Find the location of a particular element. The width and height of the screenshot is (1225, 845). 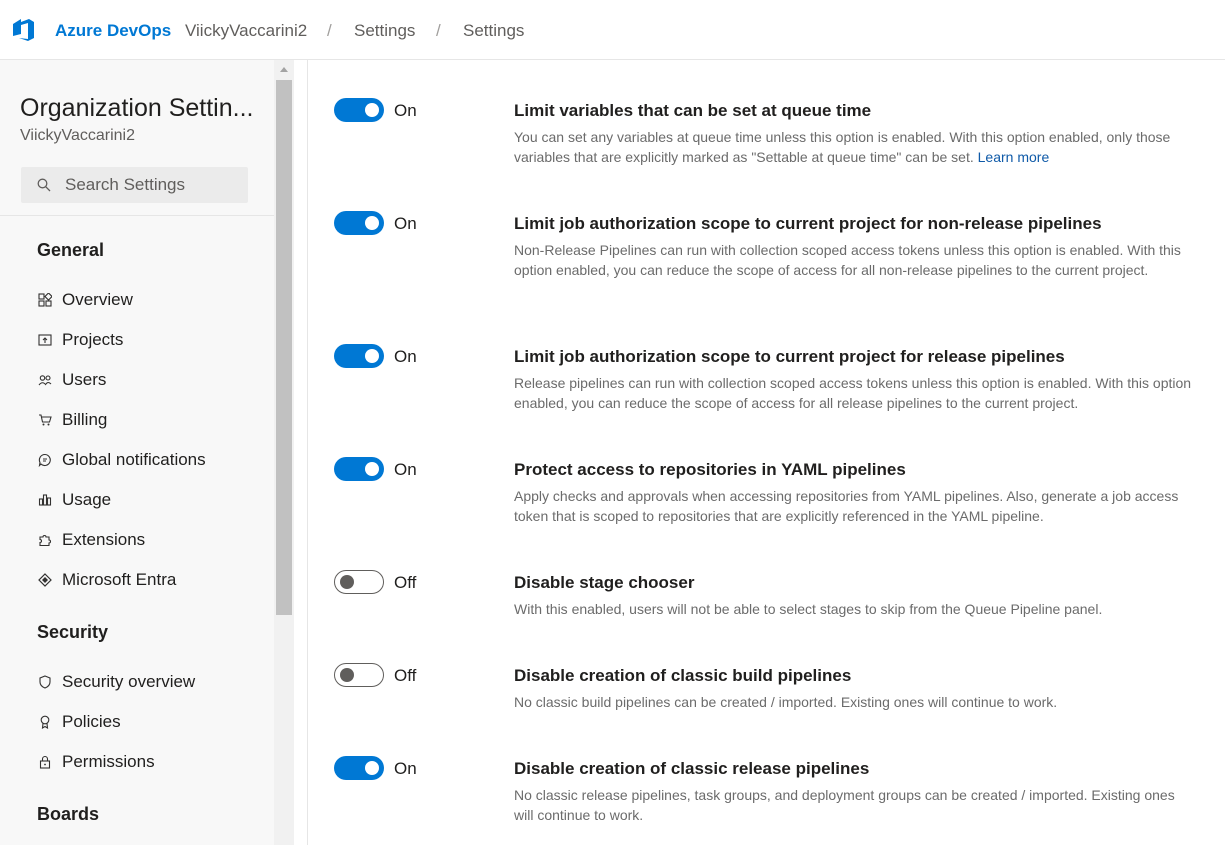

sidebar-item-label: Projects is located at coordinates (93, 339).